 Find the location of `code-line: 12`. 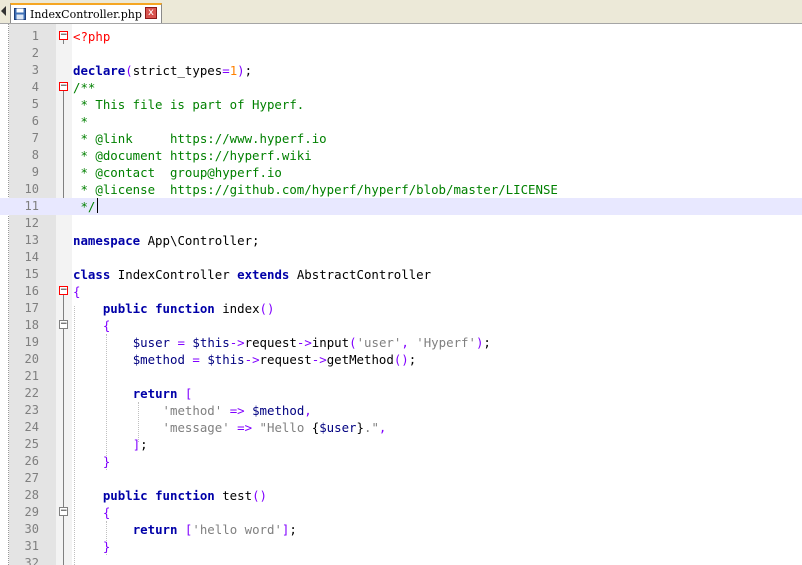

code-line: 12 is located at coordinates (401, 223).